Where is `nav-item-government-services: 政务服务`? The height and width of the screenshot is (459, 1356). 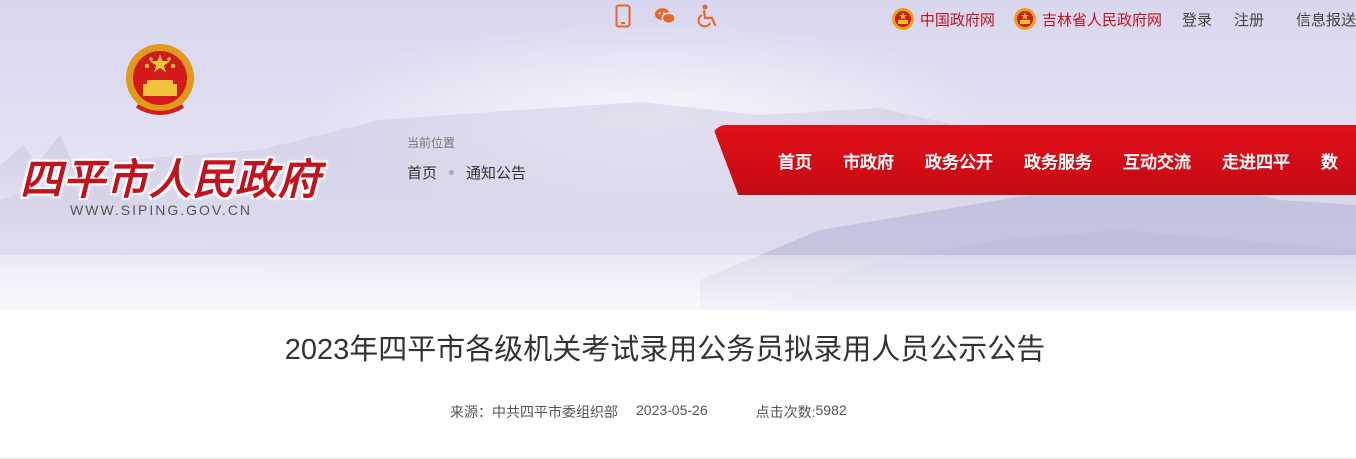 nav-item-government-services: 政务服务 is located at coordinates (1058, 160).